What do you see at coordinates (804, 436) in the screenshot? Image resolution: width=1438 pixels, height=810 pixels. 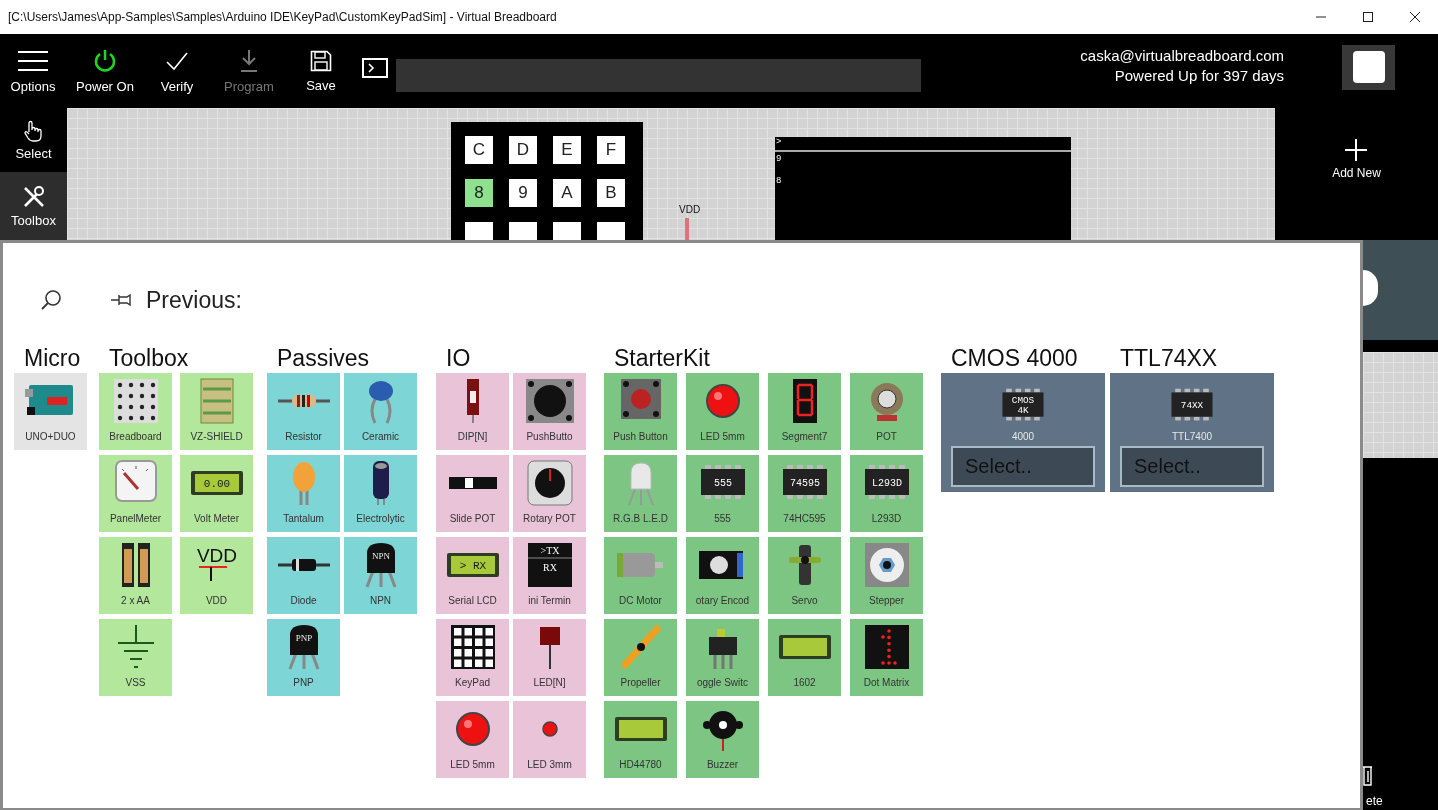 I see `part-label: Segment7` at bounding box center [804, 436].